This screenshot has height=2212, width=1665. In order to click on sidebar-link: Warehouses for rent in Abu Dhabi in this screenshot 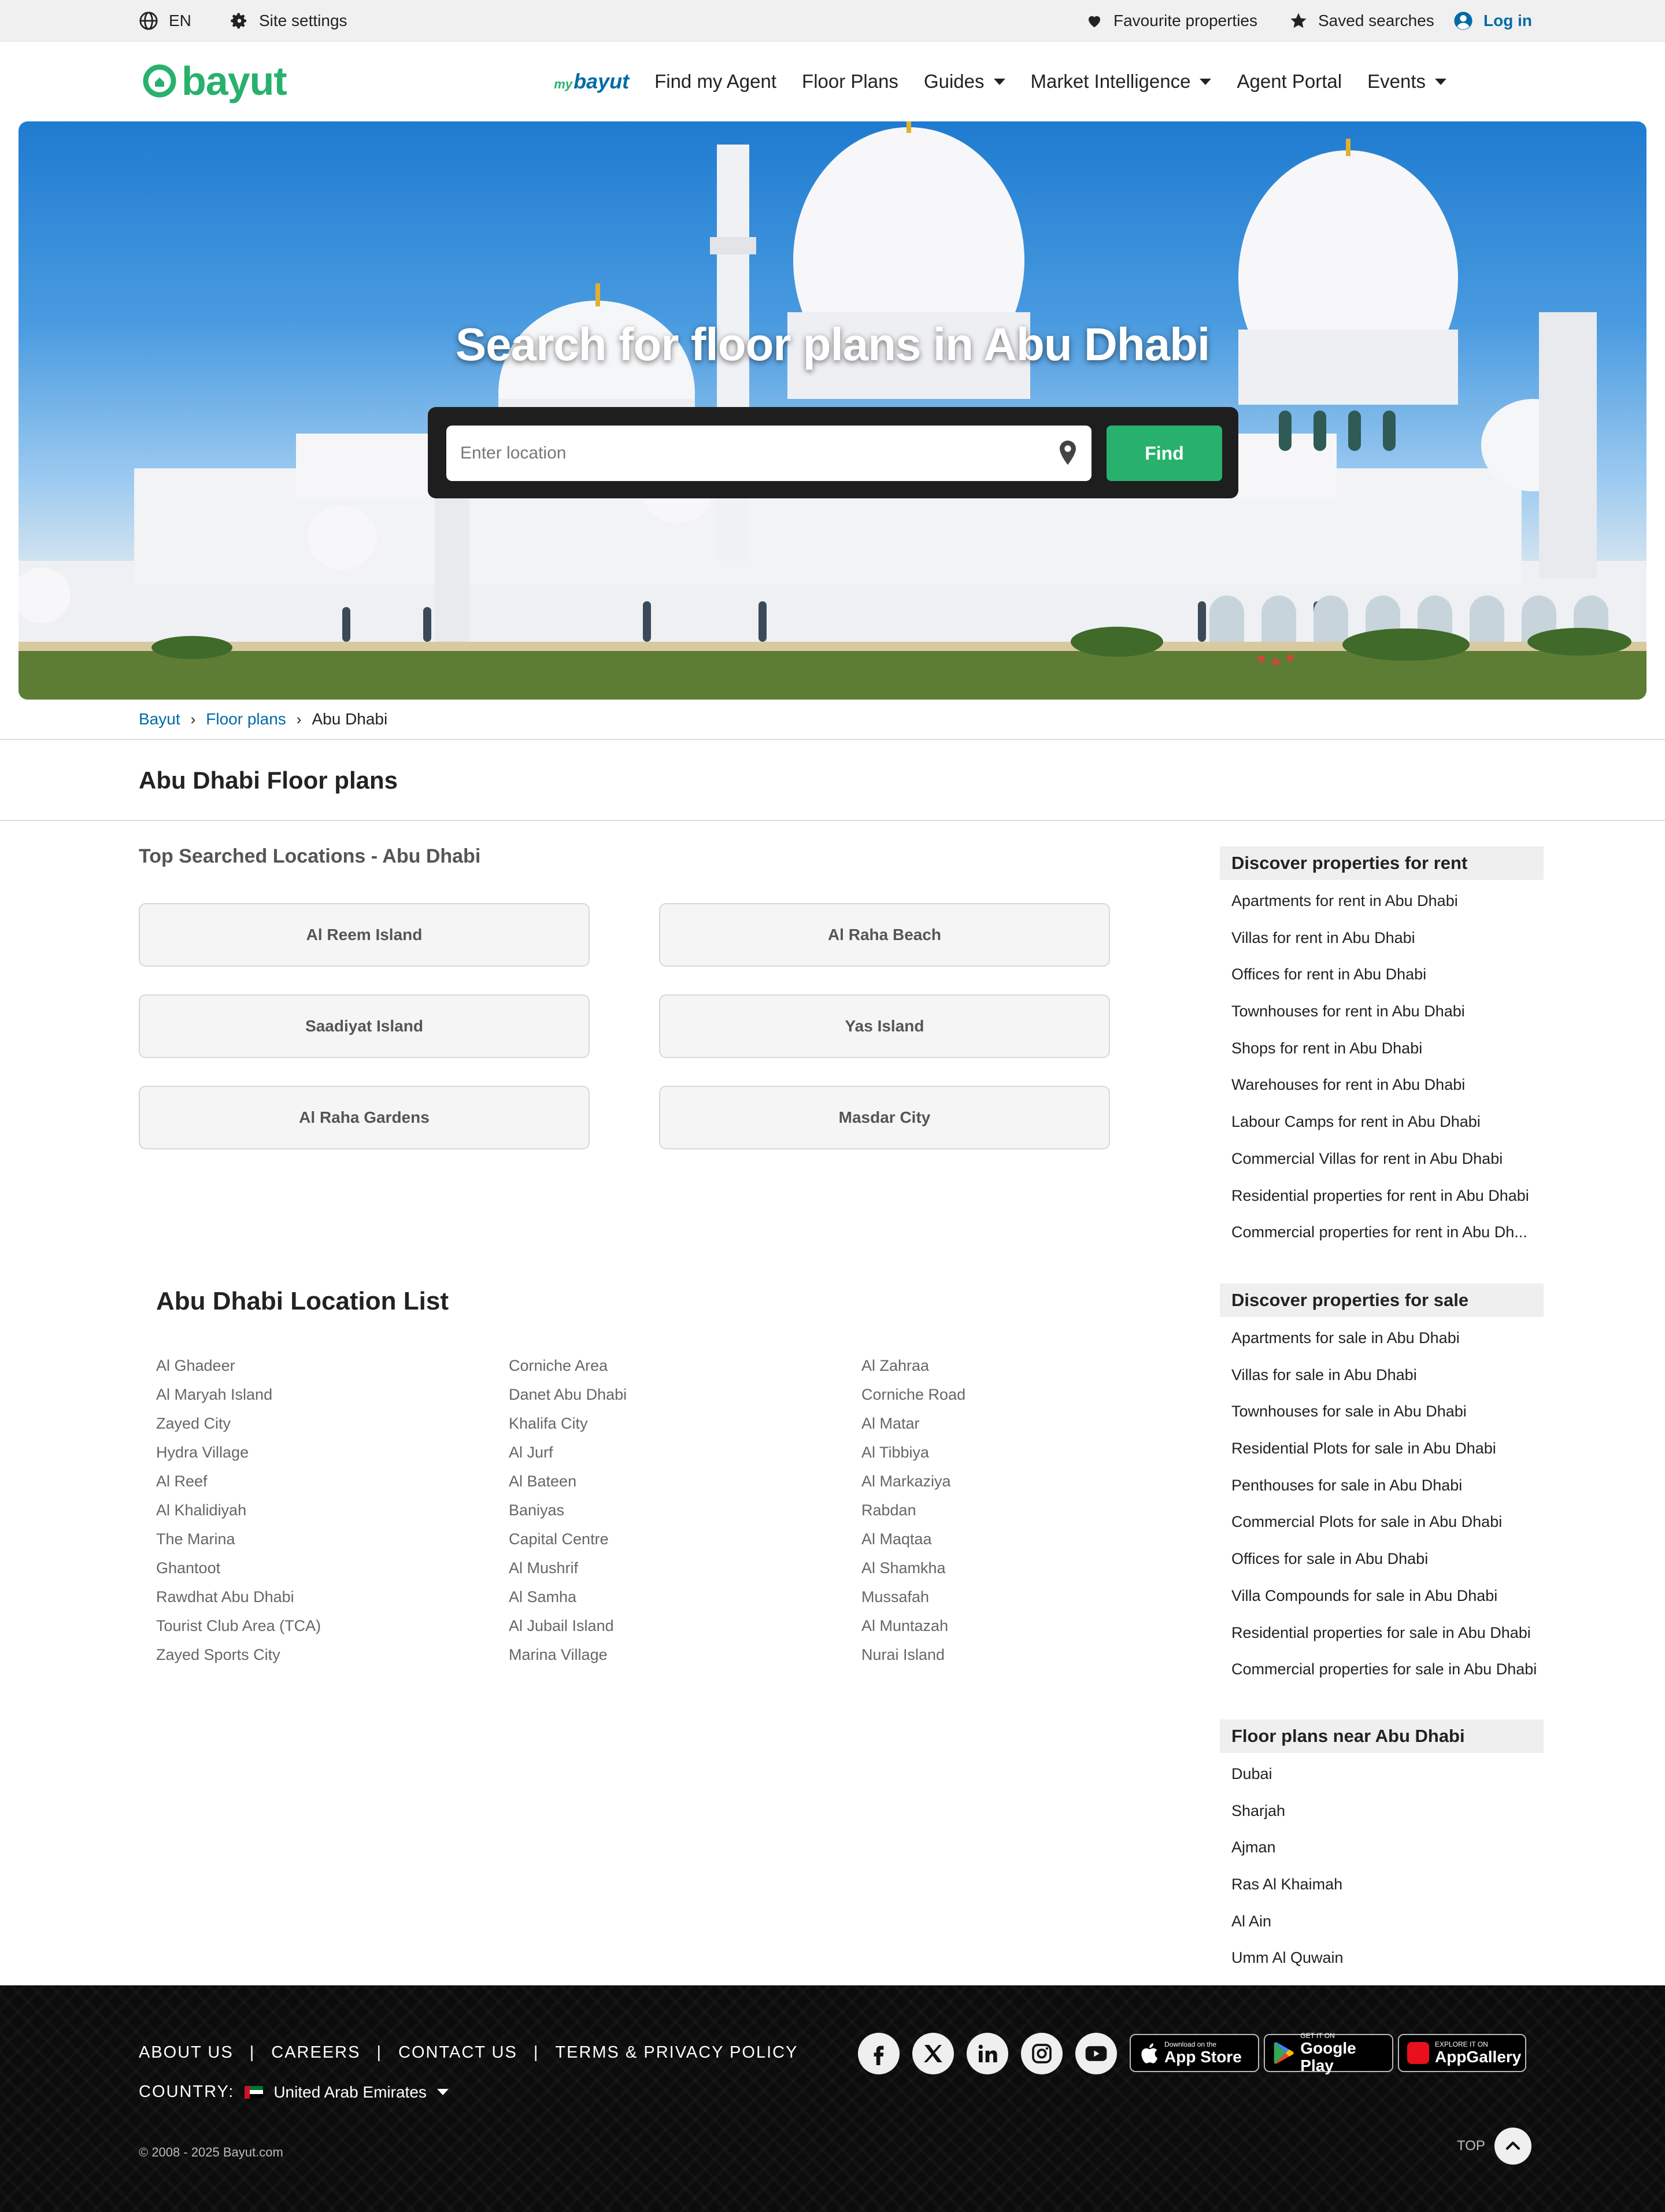, I will do `click(1387, 1092)`.